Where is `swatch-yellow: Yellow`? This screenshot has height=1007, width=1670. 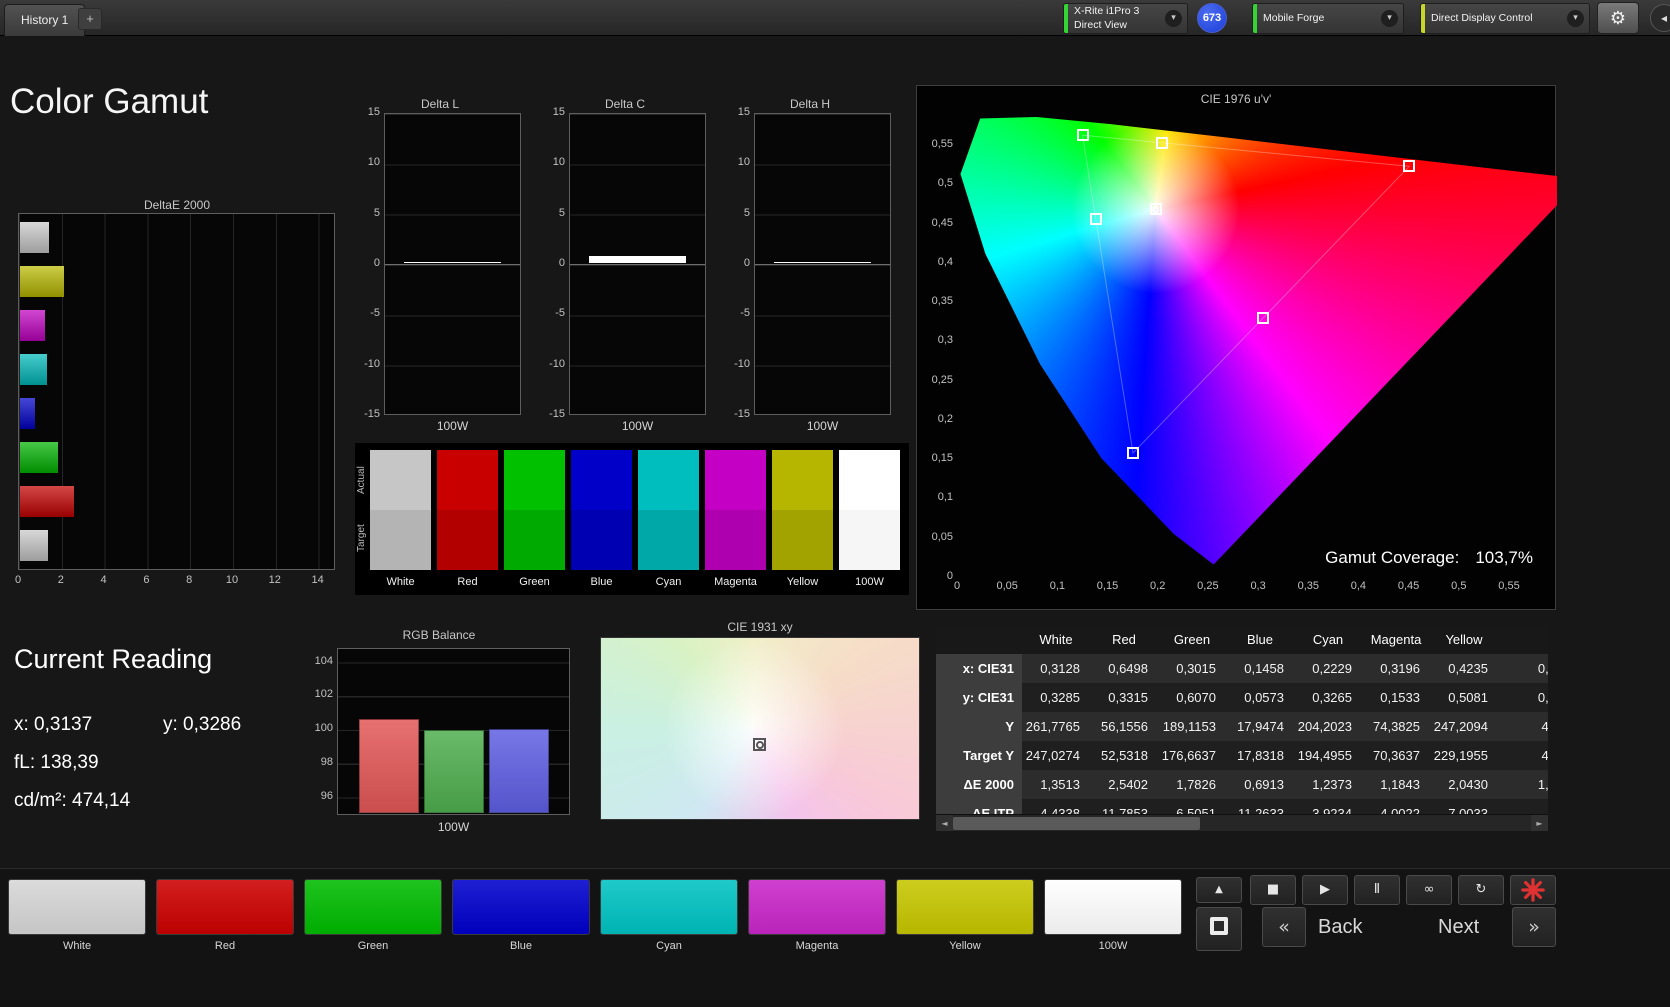 swatch-yellow: Yellow is located at coordinates (802, 519).